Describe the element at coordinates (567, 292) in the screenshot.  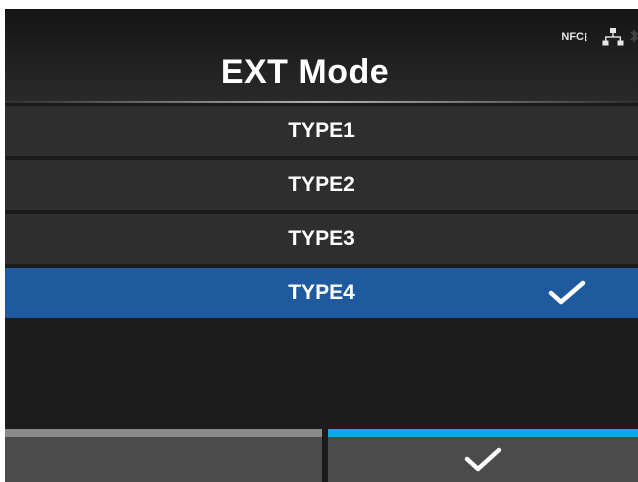
I see `selected-check-icon` at that location.